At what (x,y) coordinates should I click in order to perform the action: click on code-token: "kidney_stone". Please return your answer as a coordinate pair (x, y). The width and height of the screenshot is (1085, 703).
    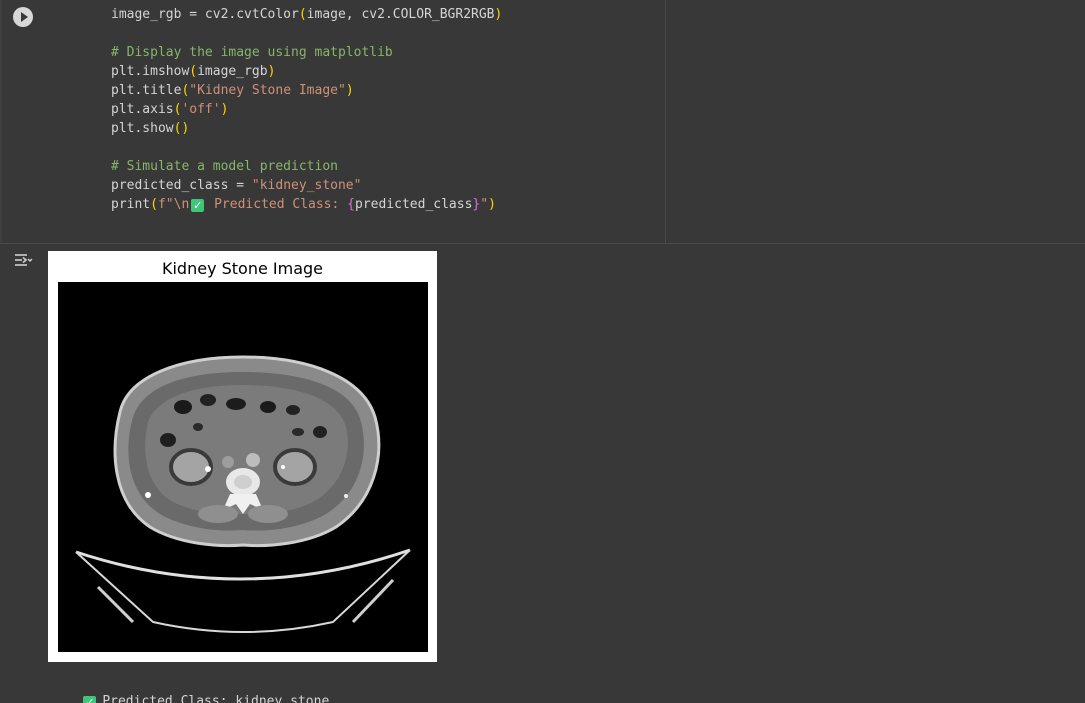
    Looking at the image, I should click on (306, 185).